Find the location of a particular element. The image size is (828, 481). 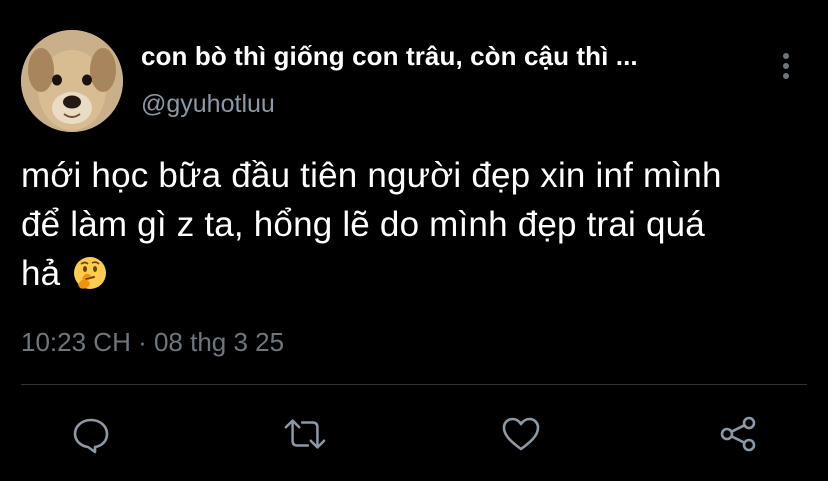

reply-icon is located at coordinates (91, 436).